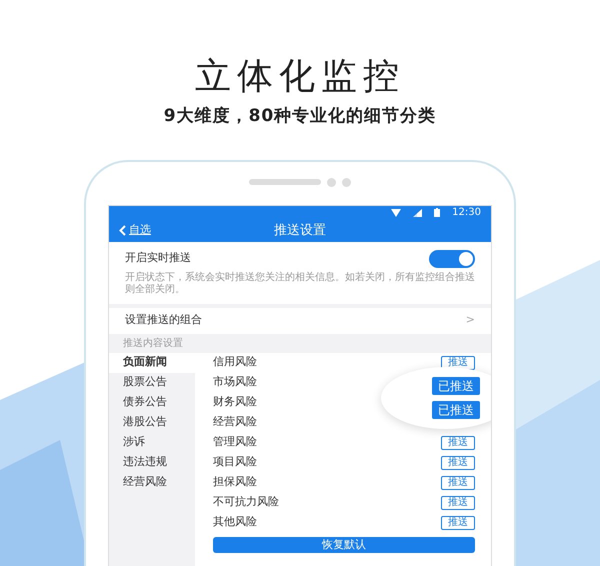  Describe the element at coordinates (152, 422) in the screenshot. I see `category-item: 港股公告` at that location.